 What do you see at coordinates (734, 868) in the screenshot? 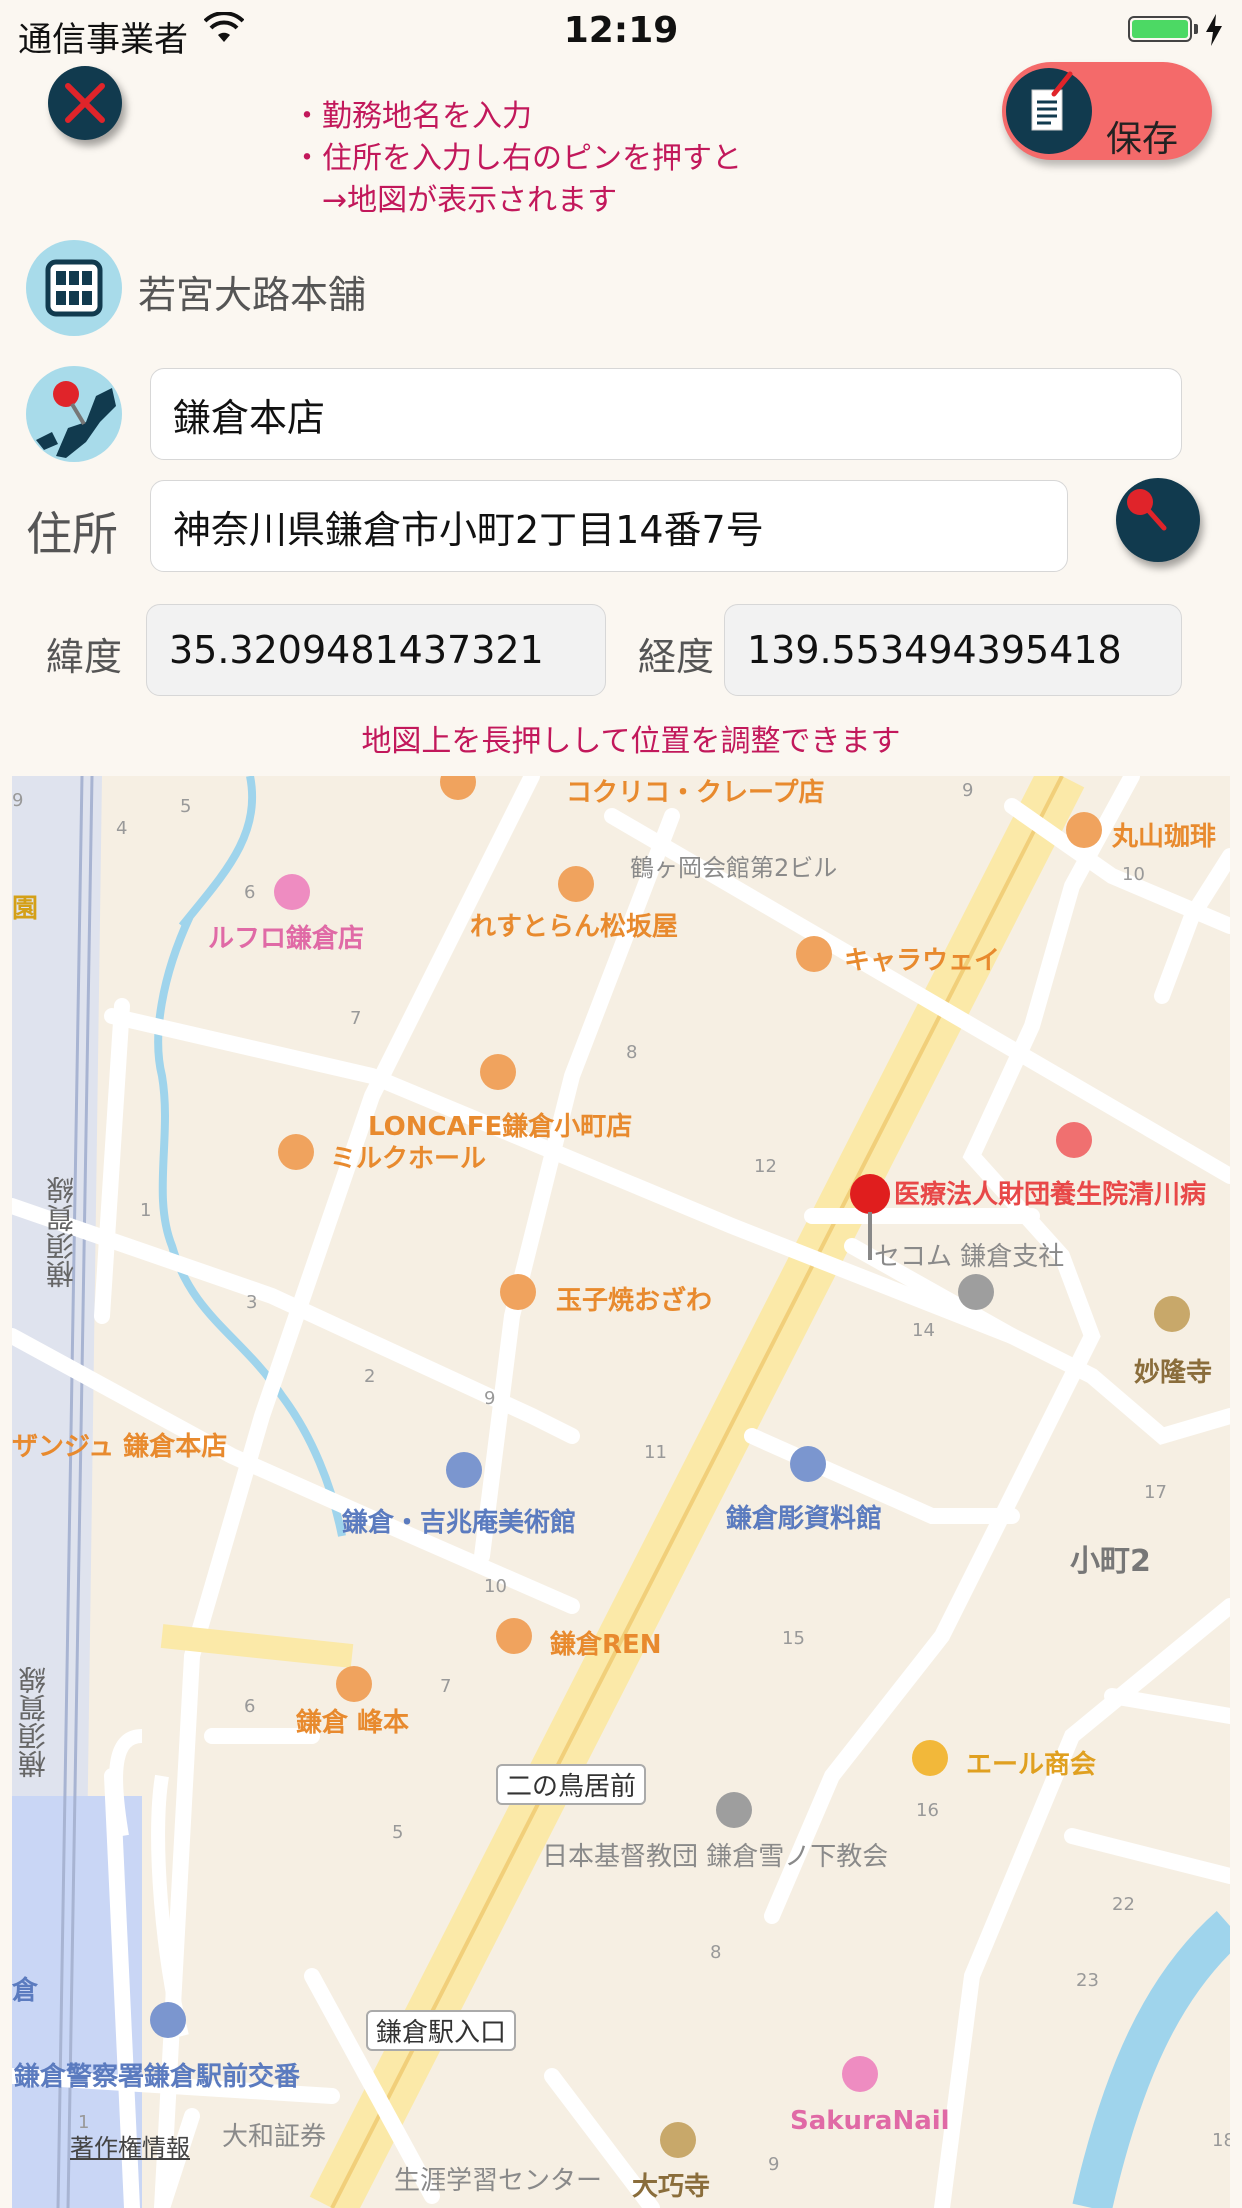
I see `poi-label: 鶴ヶ岡会館第2ビル` at bounding box center [734, 868].